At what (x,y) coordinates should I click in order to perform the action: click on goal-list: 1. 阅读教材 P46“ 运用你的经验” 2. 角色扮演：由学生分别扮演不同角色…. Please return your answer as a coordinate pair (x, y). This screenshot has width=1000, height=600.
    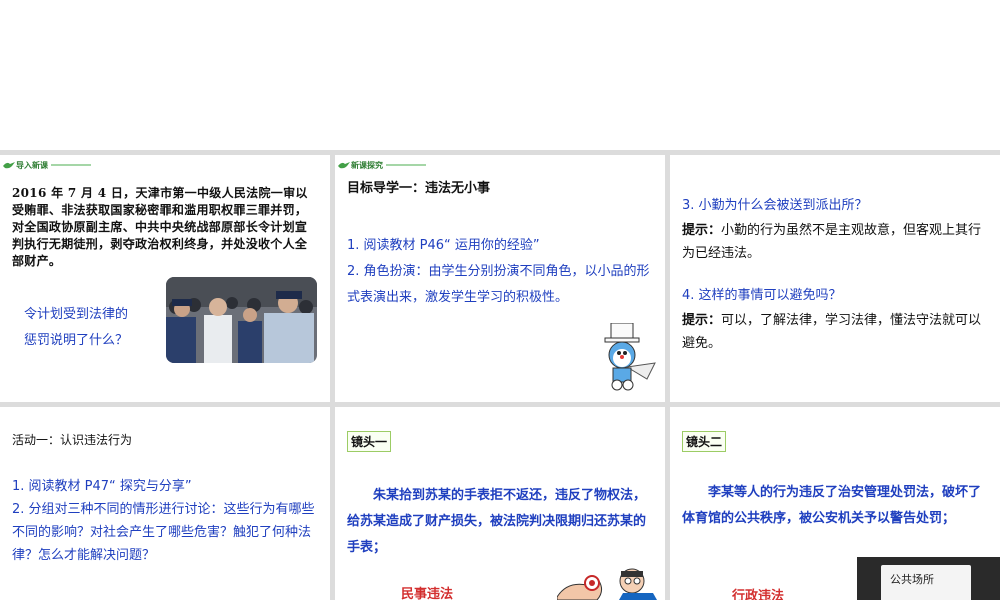
    Looking at the image, I should click on (499, 272).